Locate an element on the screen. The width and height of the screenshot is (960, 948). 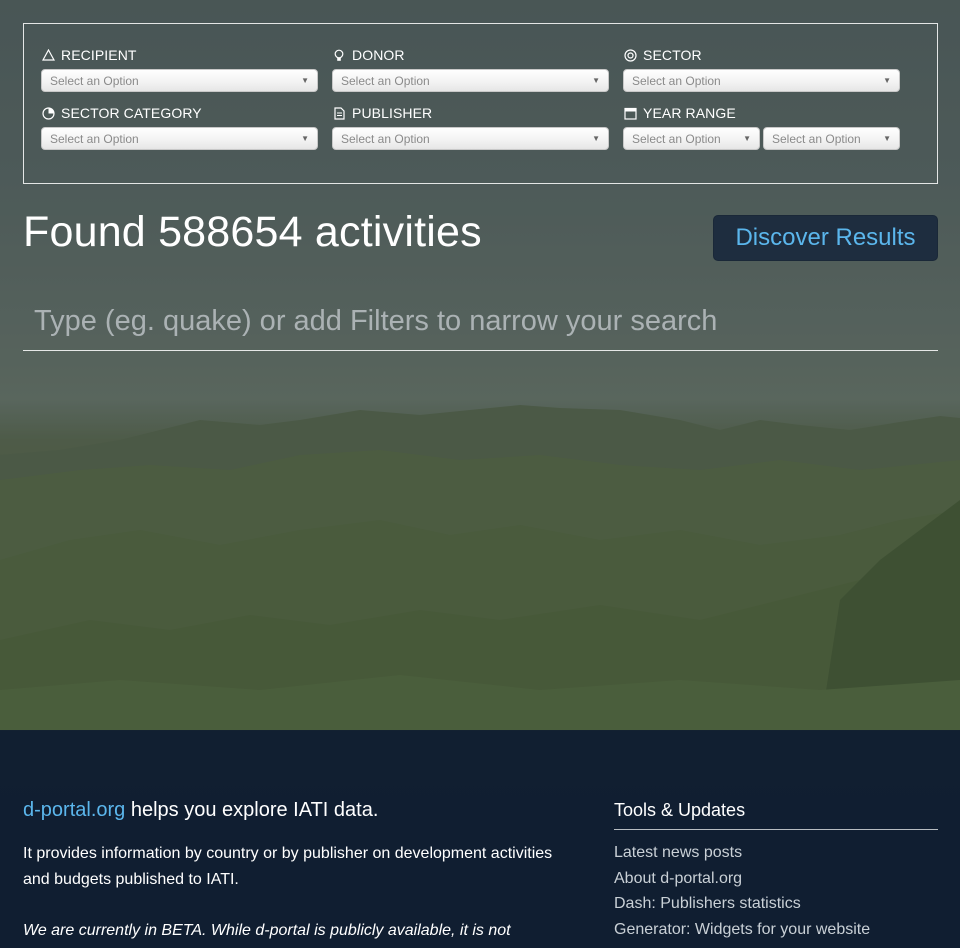
filter-label-recipient: RECIPIENT is located at coordinates (99, 55).